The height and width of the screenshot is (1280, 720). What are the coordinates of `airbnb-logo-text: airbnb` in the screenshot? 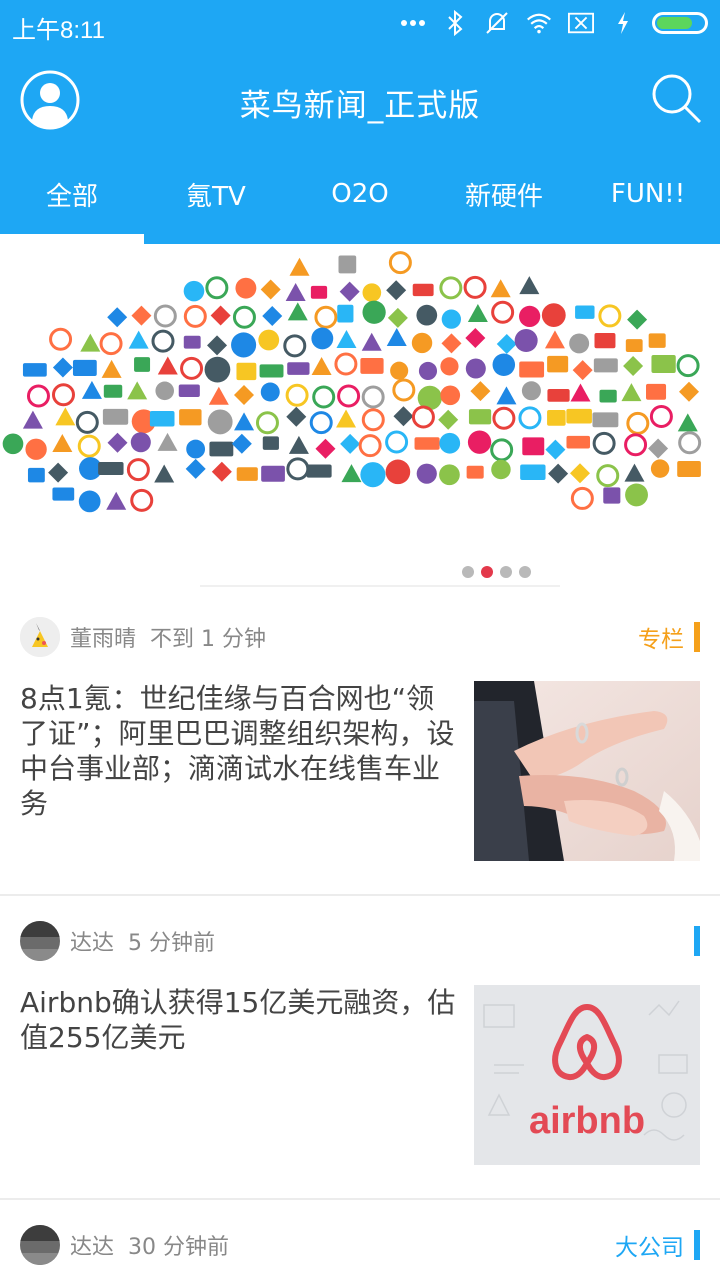 It's located at (587, 1121).